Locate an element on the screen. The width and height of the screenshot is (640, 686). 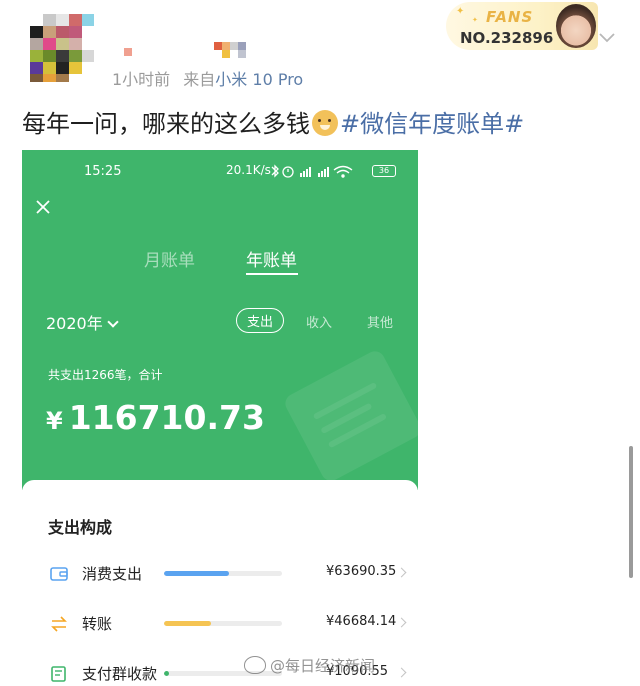
status-time: 15:25 is located at coordinates (103, 171).